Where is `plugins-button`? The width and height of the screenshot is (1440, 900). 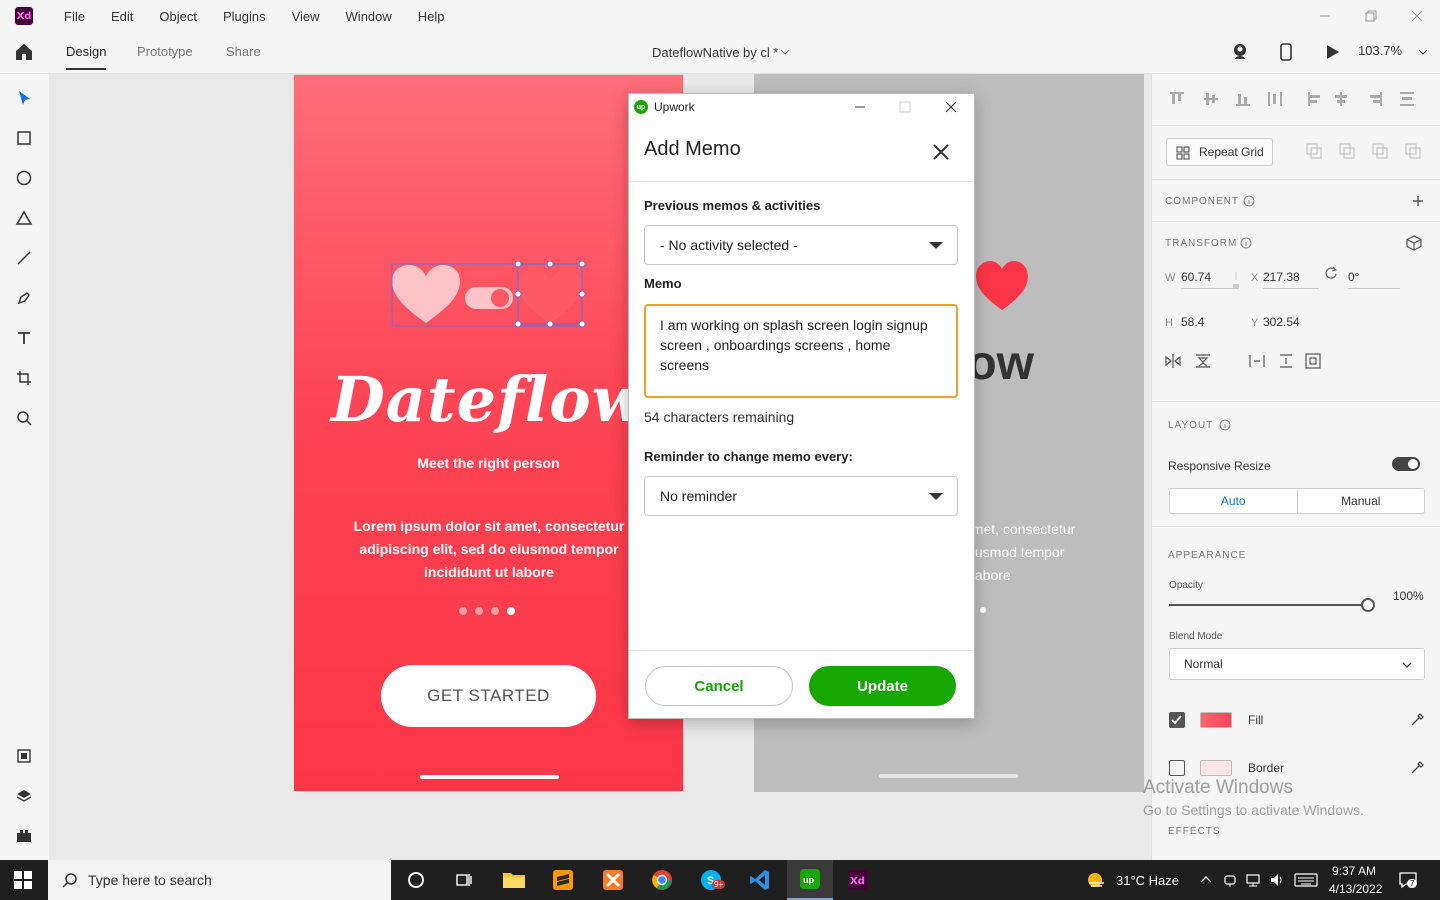 plugins-button is located at coordinates (24, 836).